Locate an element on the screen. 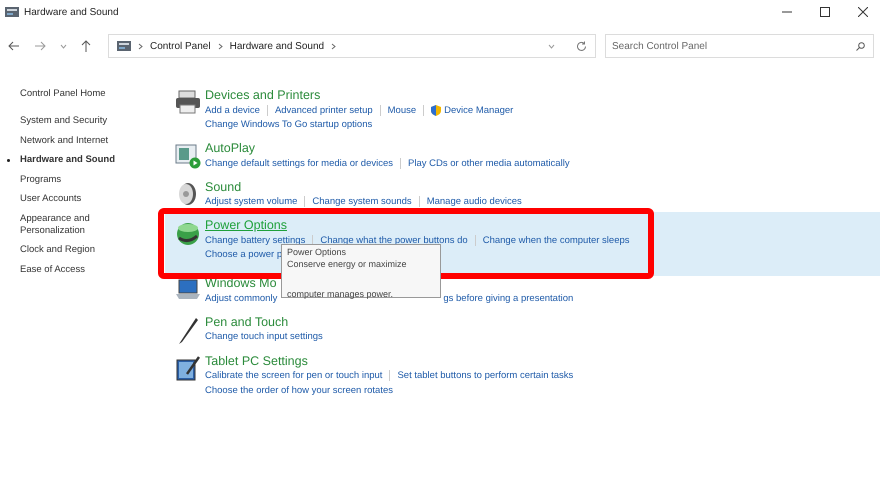 This screenshot has width=880, height=494. refresh-icon is located at coordinates (581, 46).